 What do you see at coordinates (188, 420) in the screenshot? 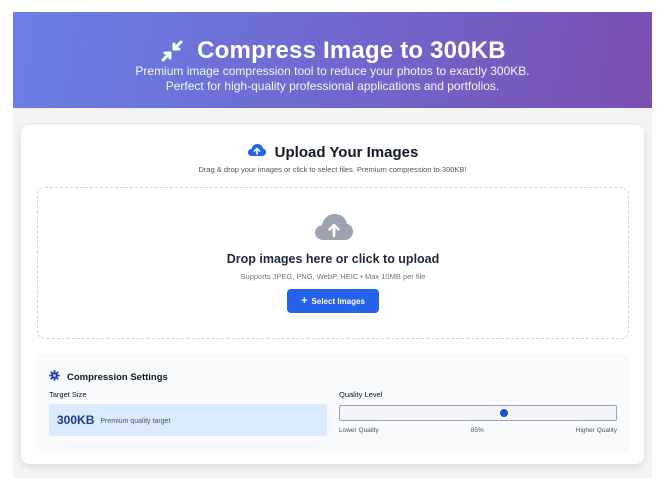
I see `target-size-box: 300KB Premium quality target` at bounding box center [188, 420].